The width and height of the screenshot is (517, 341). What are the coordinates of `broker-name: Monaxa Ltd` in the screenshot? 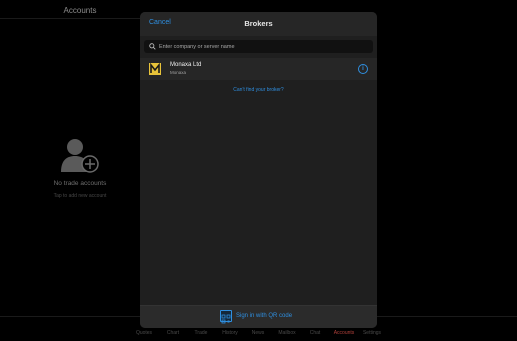 It's located at (186, 65).